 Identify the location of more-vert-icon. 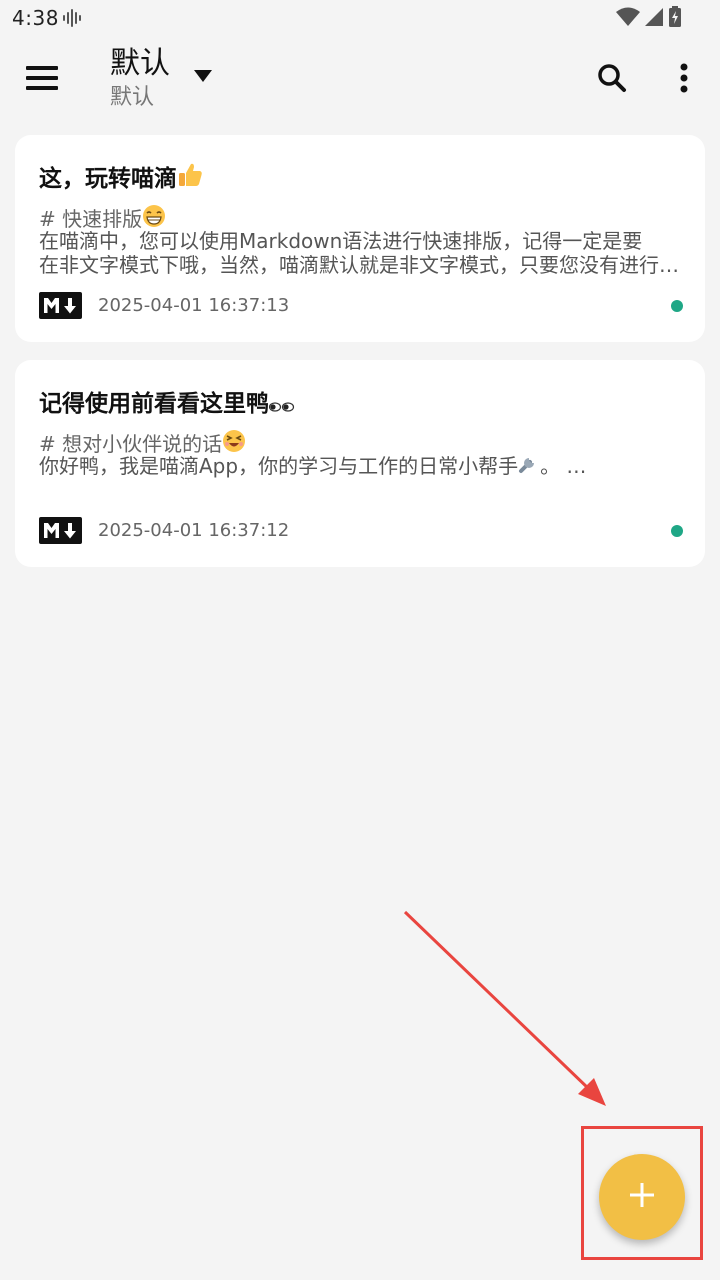
(684, 80).